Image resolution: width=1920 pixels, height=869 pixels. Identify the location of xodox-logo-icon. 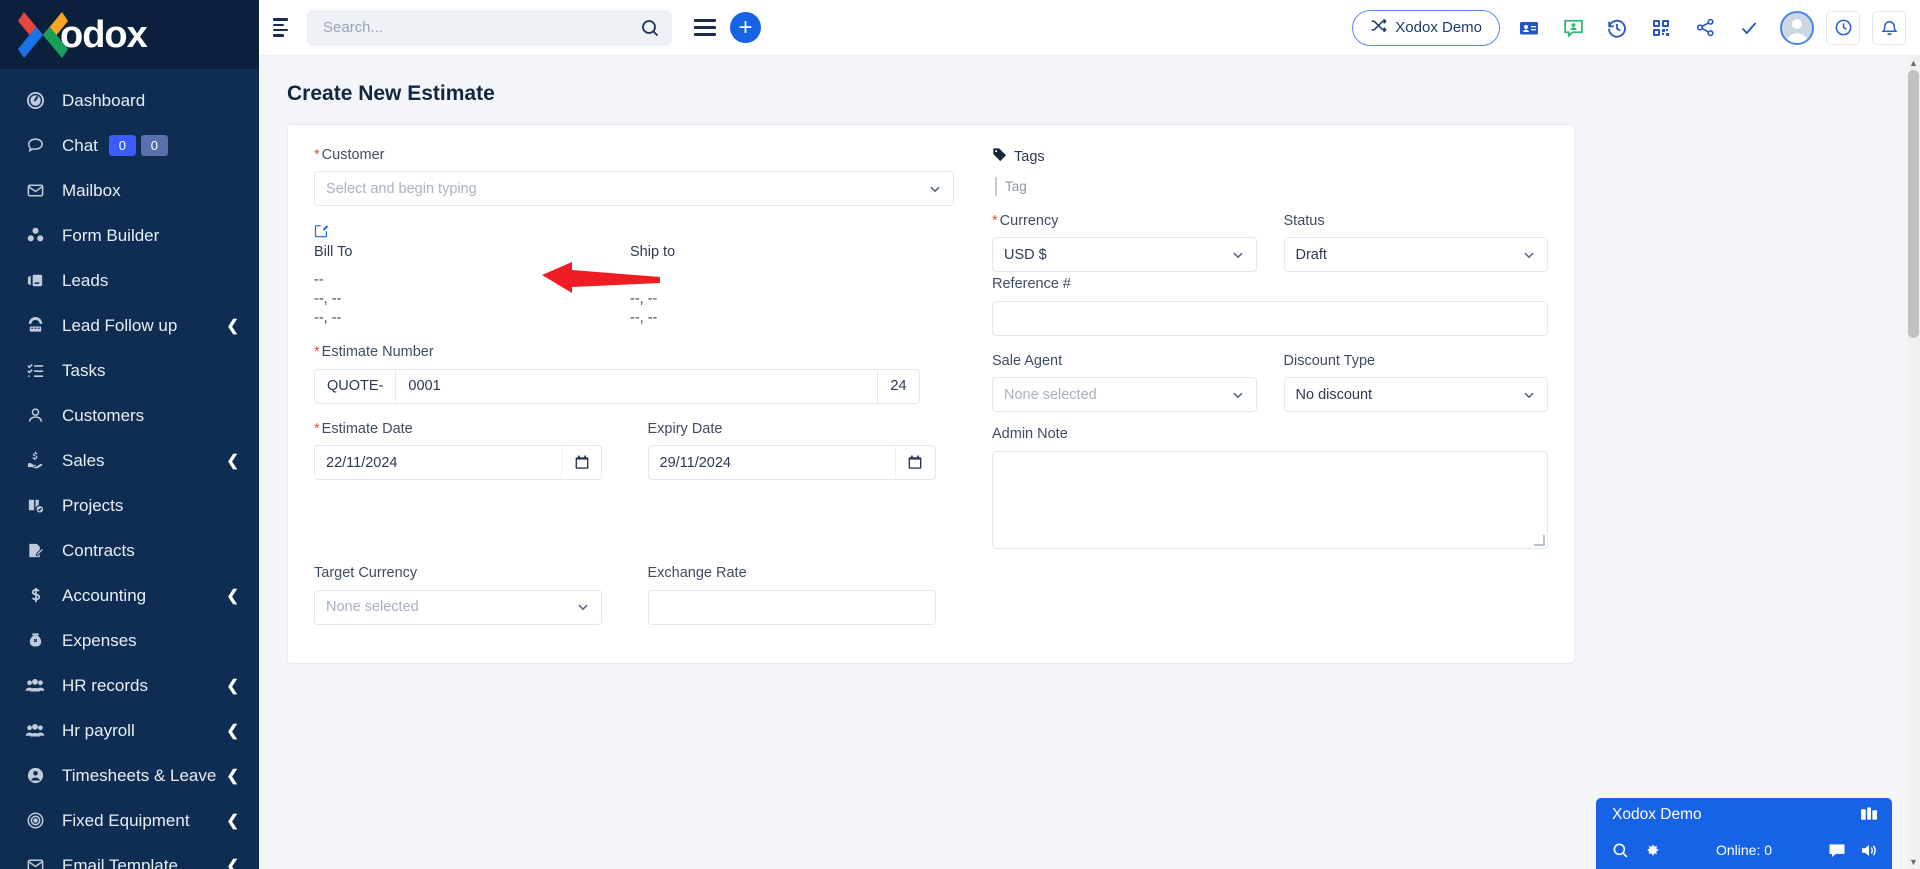
(43, 35).